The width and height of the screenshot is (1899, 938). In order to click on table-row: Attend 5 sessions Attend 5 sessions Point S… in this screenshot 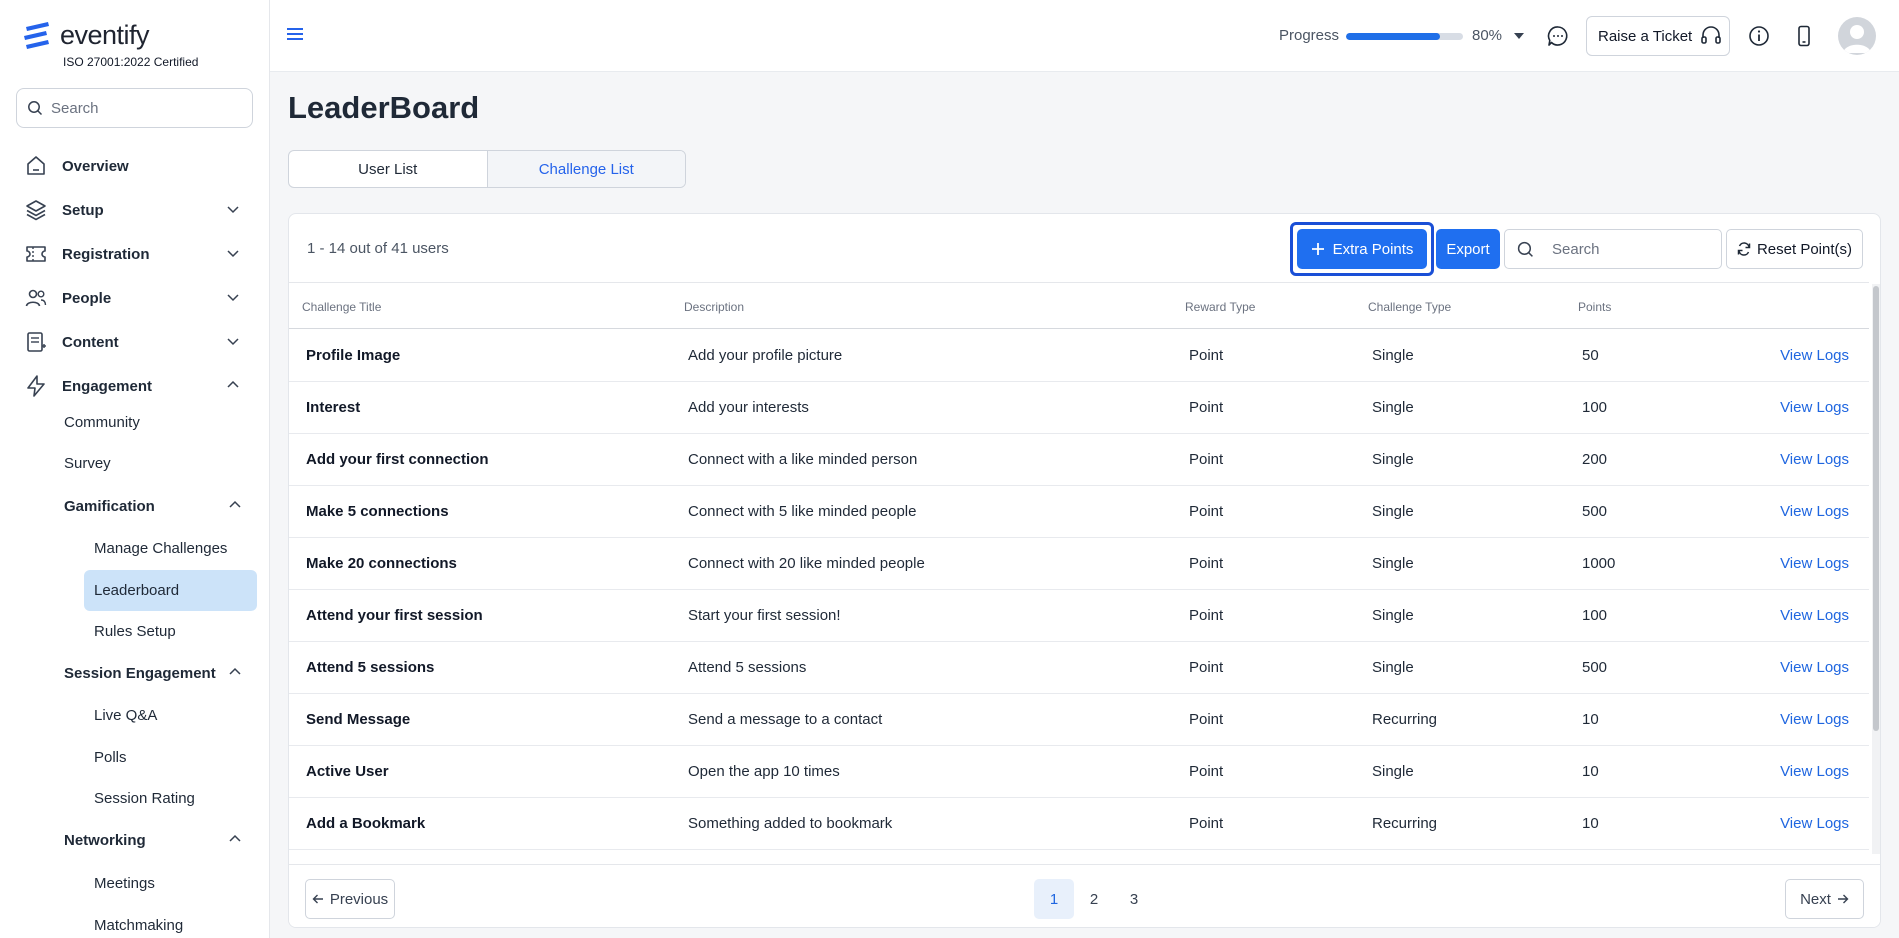, I will do `click(1079, 668)`.